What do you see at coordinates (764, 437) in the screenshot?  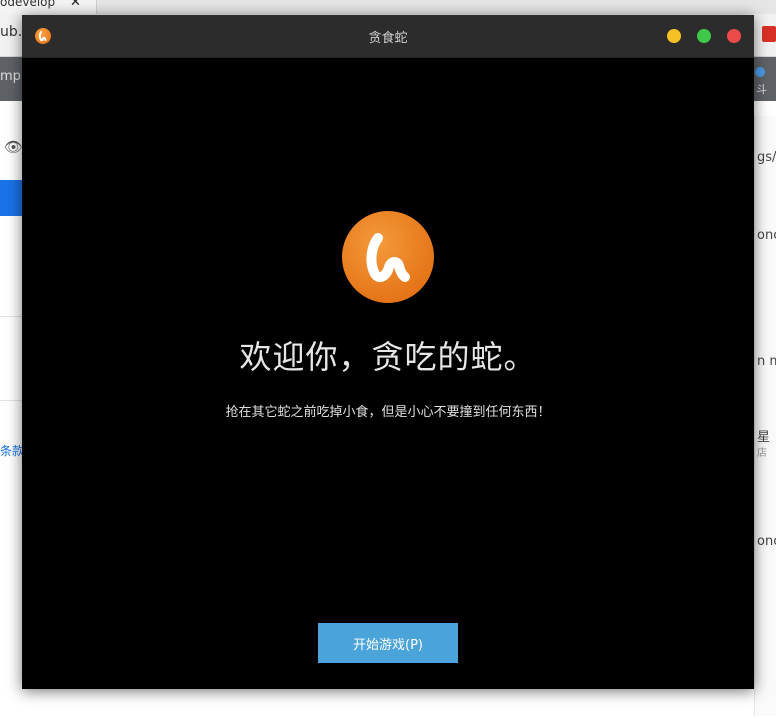 I see `background-right-text: 星` at bounding box center [764, 437].